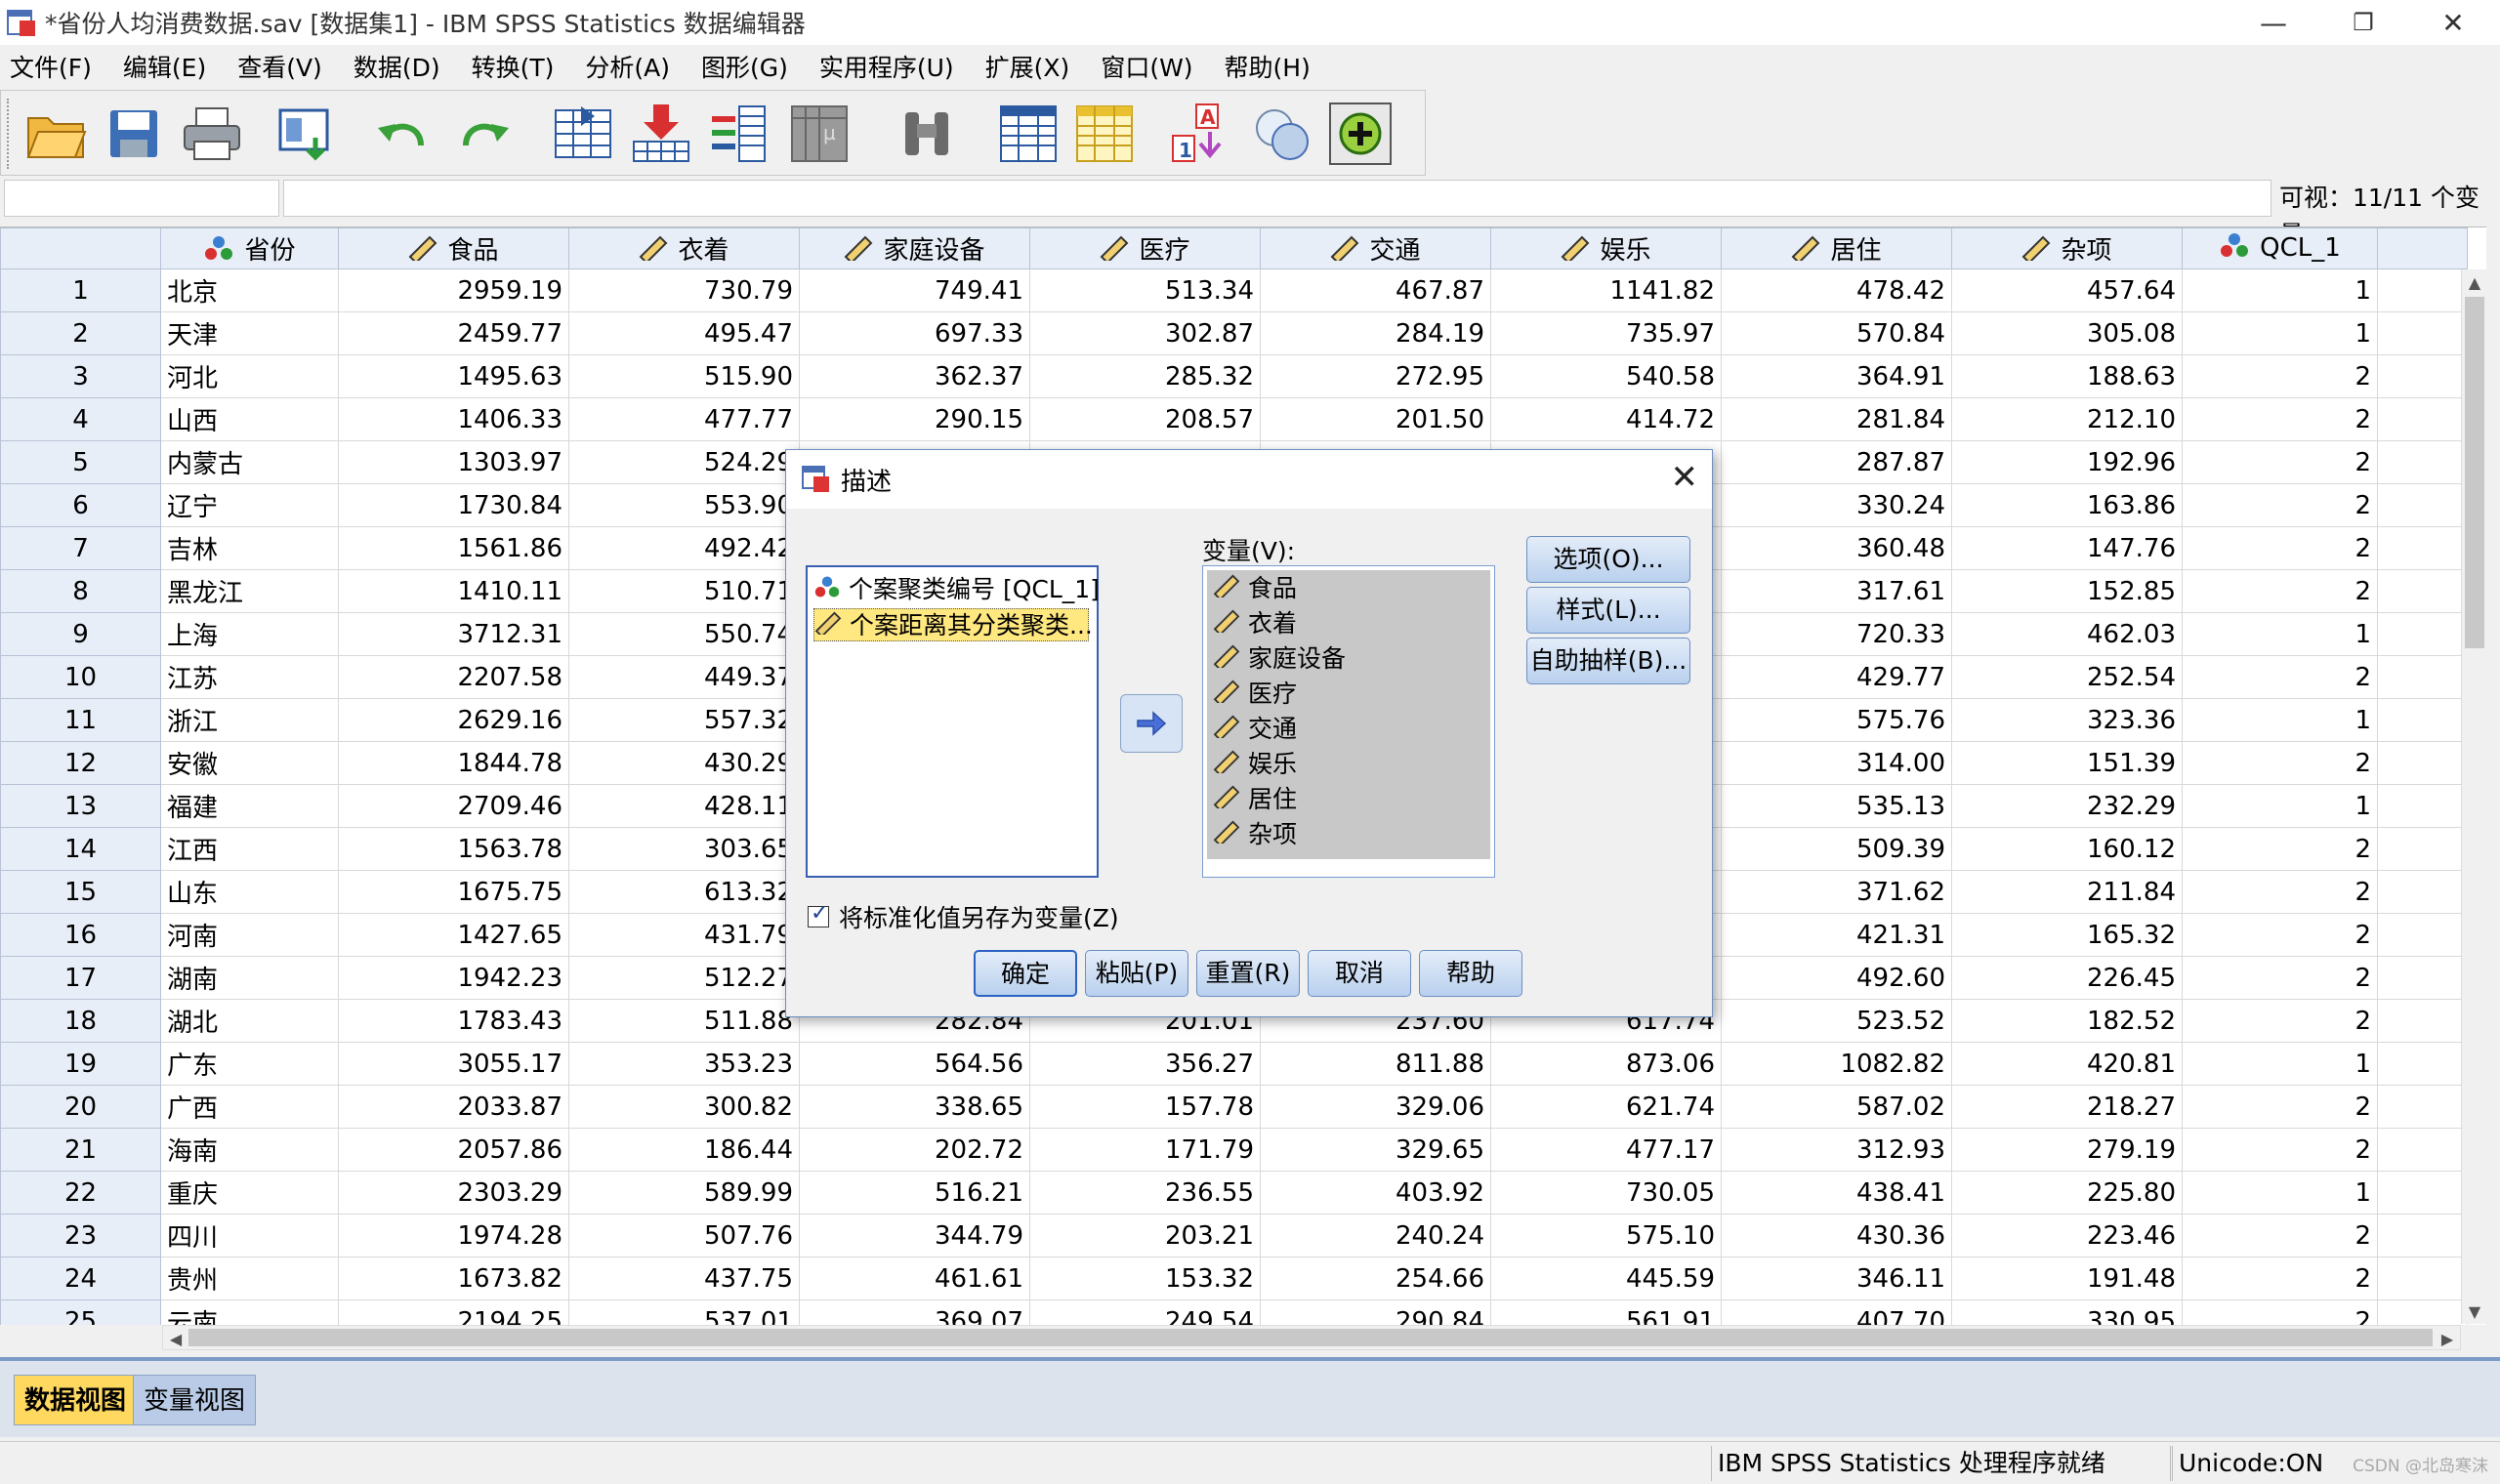 The height and width of the screenshot is (1484, 2500). I want to click on save-icon, so click(134, 134).